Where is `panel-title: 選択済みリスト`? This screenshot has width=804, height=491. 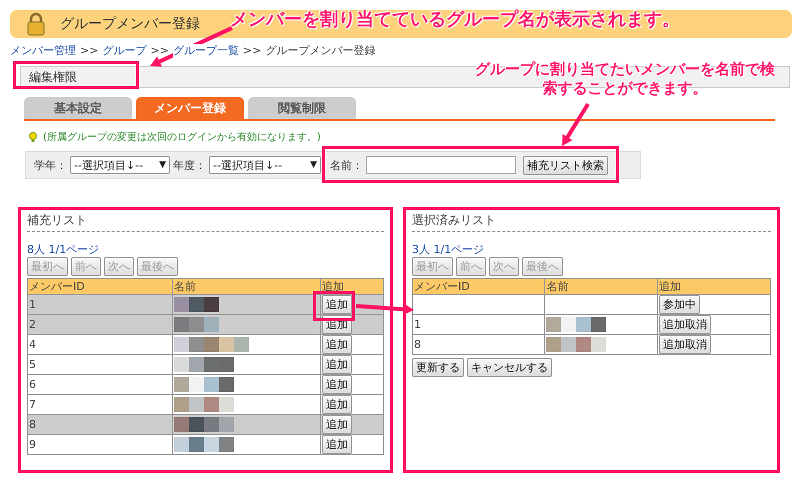
panel-title: 選択済みリスト is located at coordinates (591, 222).